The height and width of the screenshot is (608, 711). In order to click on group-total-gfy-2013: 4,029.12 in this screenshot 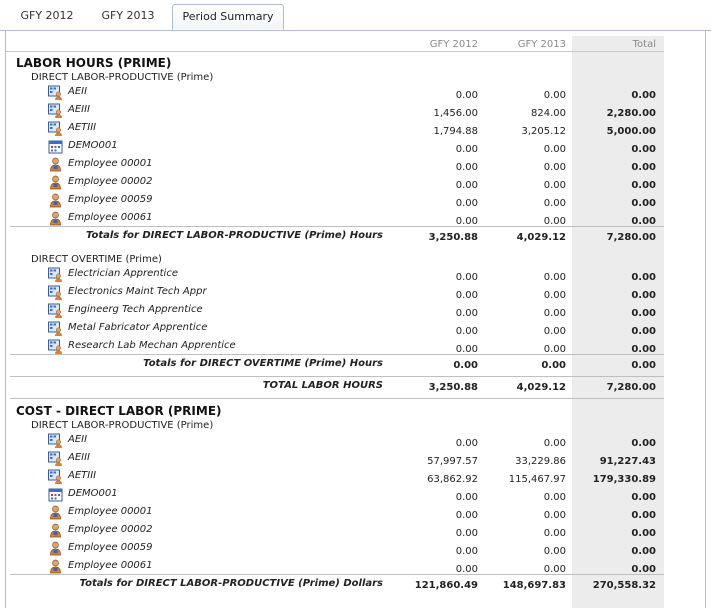, I will do `click(541, 237)`.